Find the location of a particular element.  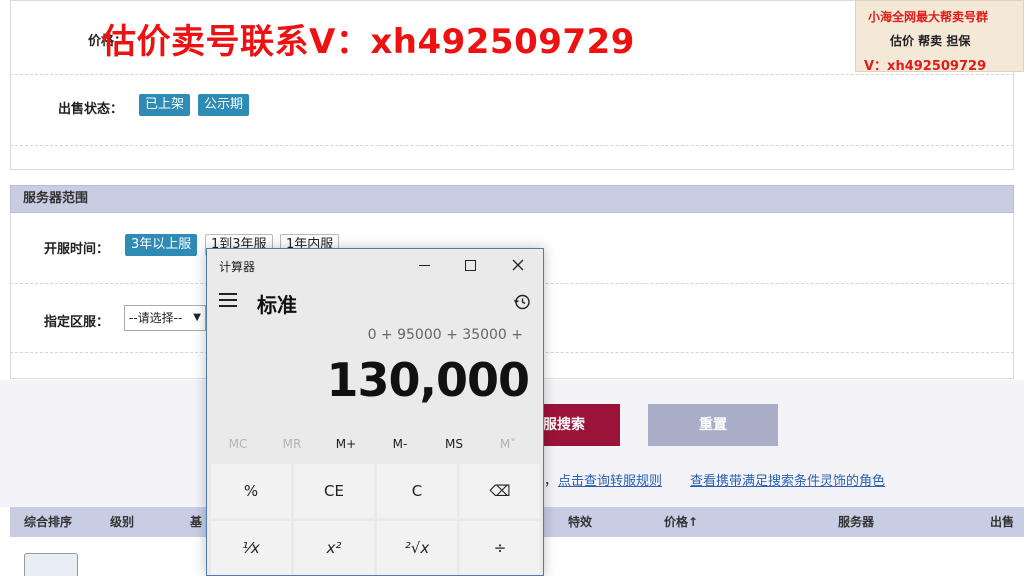

corner-watermark-title: 小海全网最大帮卖号群 is located at coordinates (928, 17).